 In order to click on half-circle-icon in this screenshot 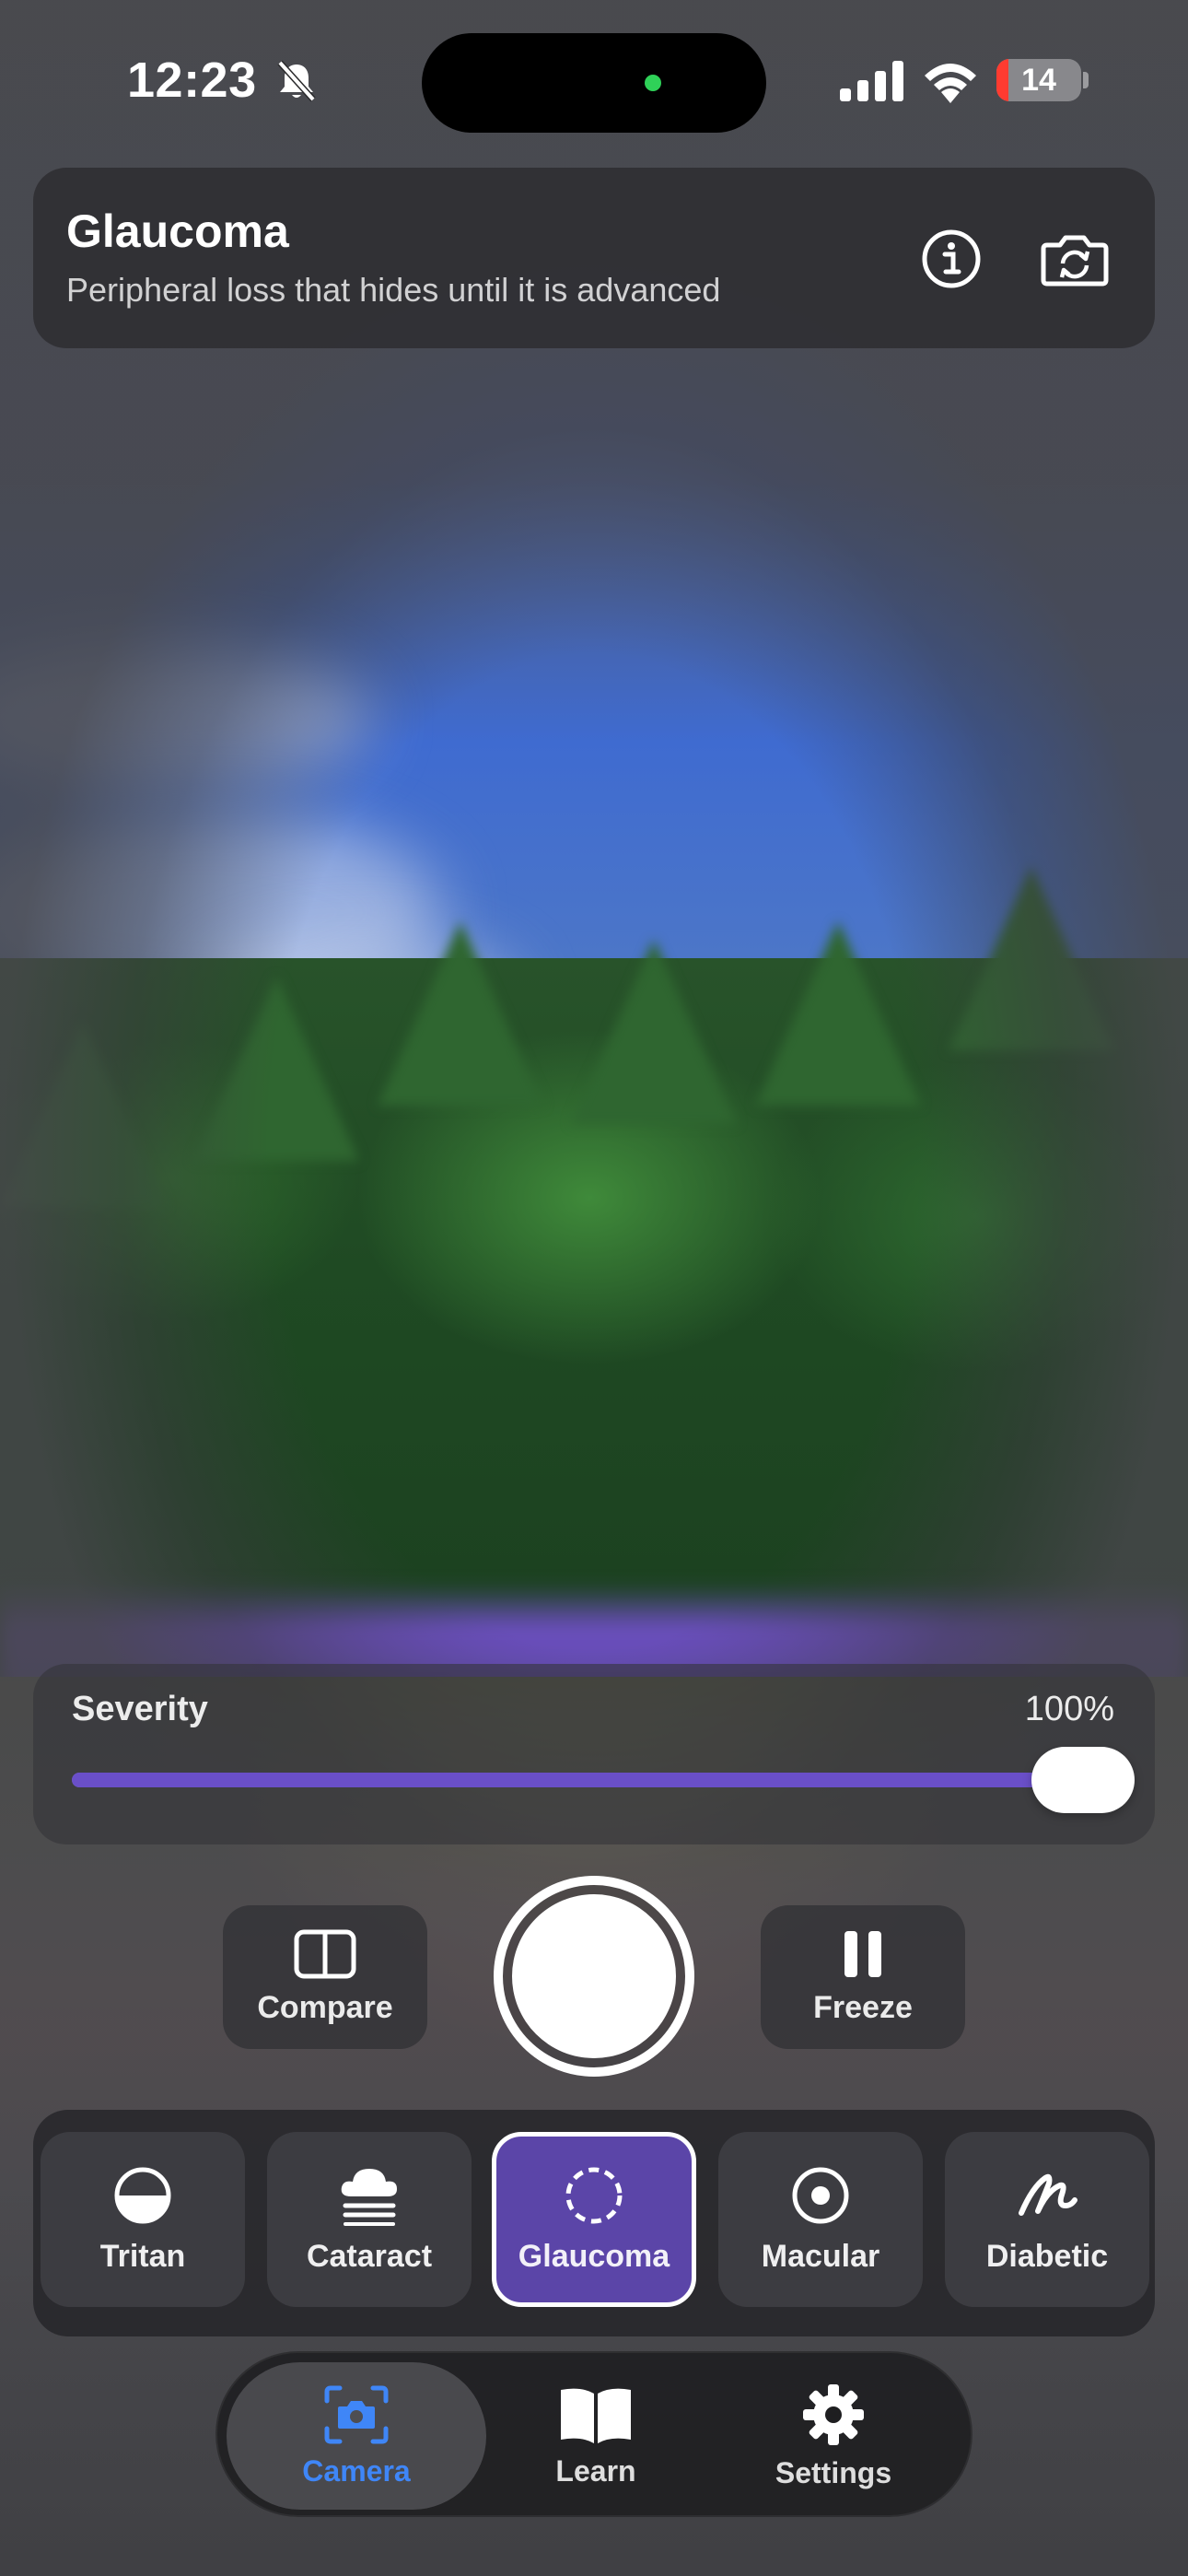, I will do `click(143, 2195)`.